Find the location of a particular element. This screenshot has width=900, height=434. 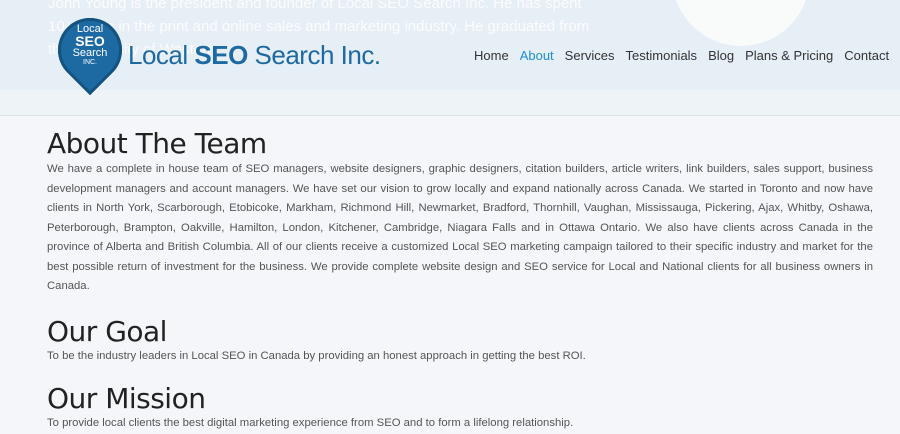

nav-contact: Contact is located at coordinates (866, 55).